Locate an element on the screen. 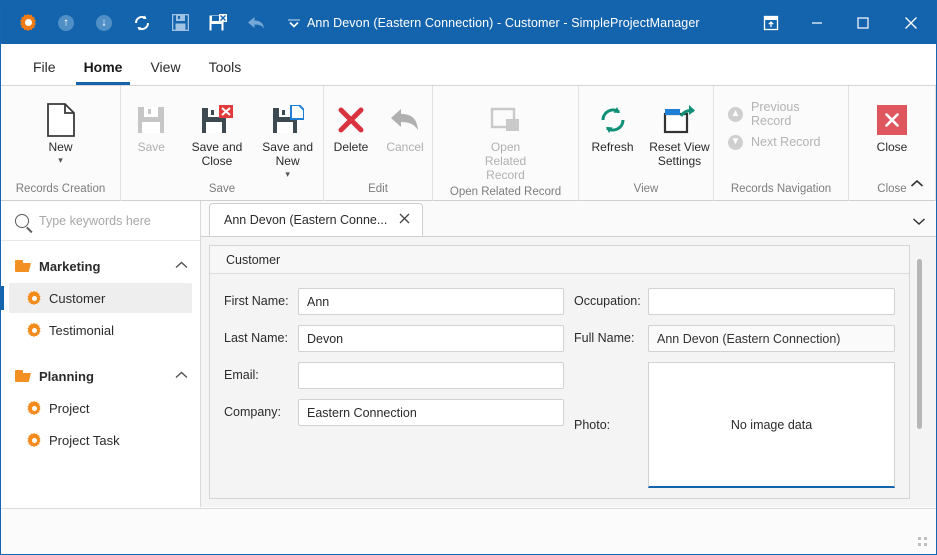 This screenshot has height=555, width=937. restore-layout-icon is located at coordinates (771, 22).